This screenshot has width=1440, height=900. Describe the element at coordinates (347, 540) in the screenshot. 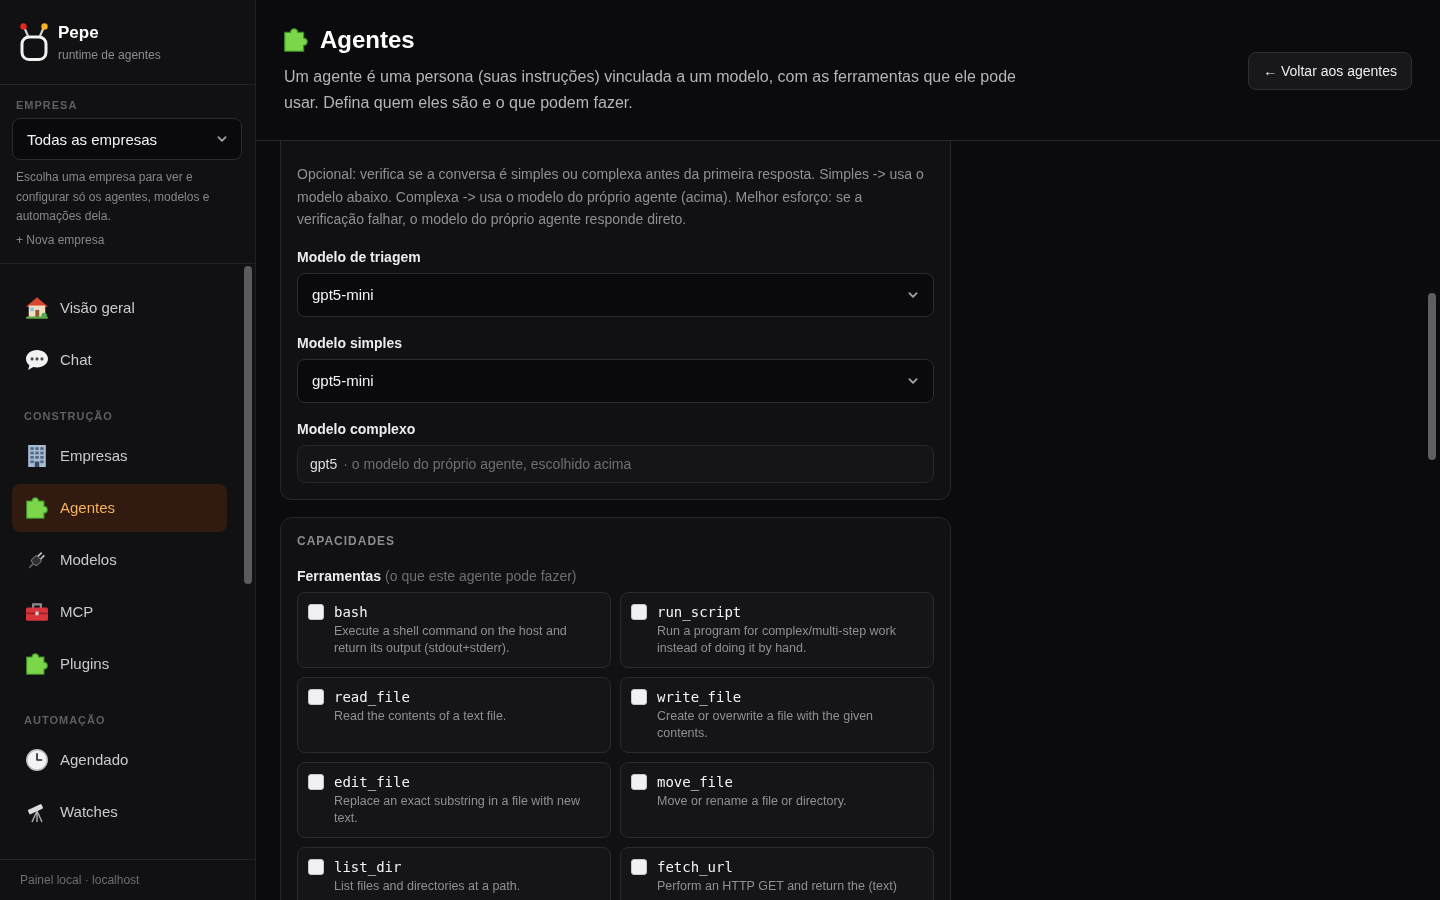

I see `section-title: CAPACIDADES` at that location.